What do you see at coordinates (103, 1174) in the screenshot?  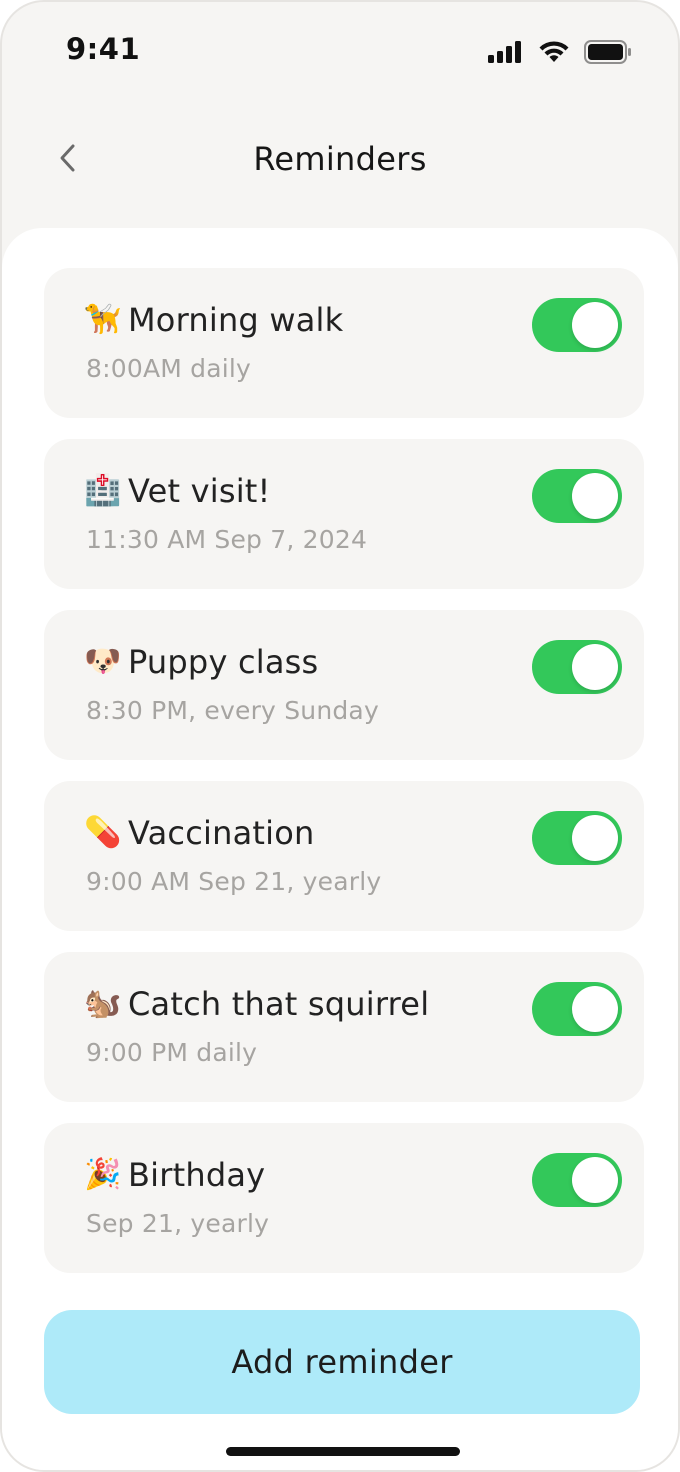 I see `party-icon: 🎉` at bounding box center [103, 1174].